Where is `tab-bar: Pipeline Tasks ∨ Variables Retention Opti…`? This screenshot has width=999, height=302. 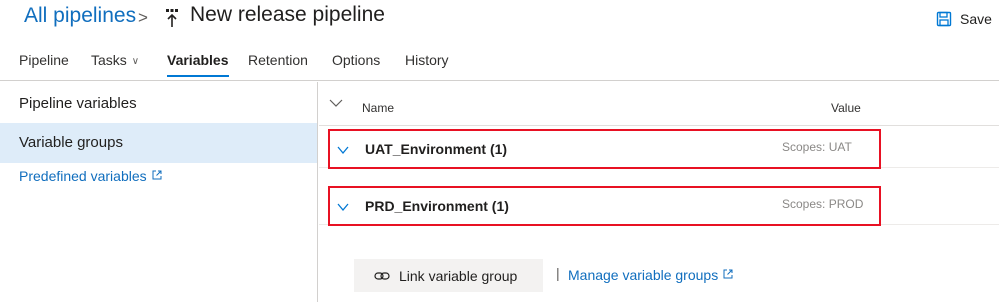 tab-bar: Pipeline Tasks ∨ Variables Retention Opti… is located at coordinates (499, 62).